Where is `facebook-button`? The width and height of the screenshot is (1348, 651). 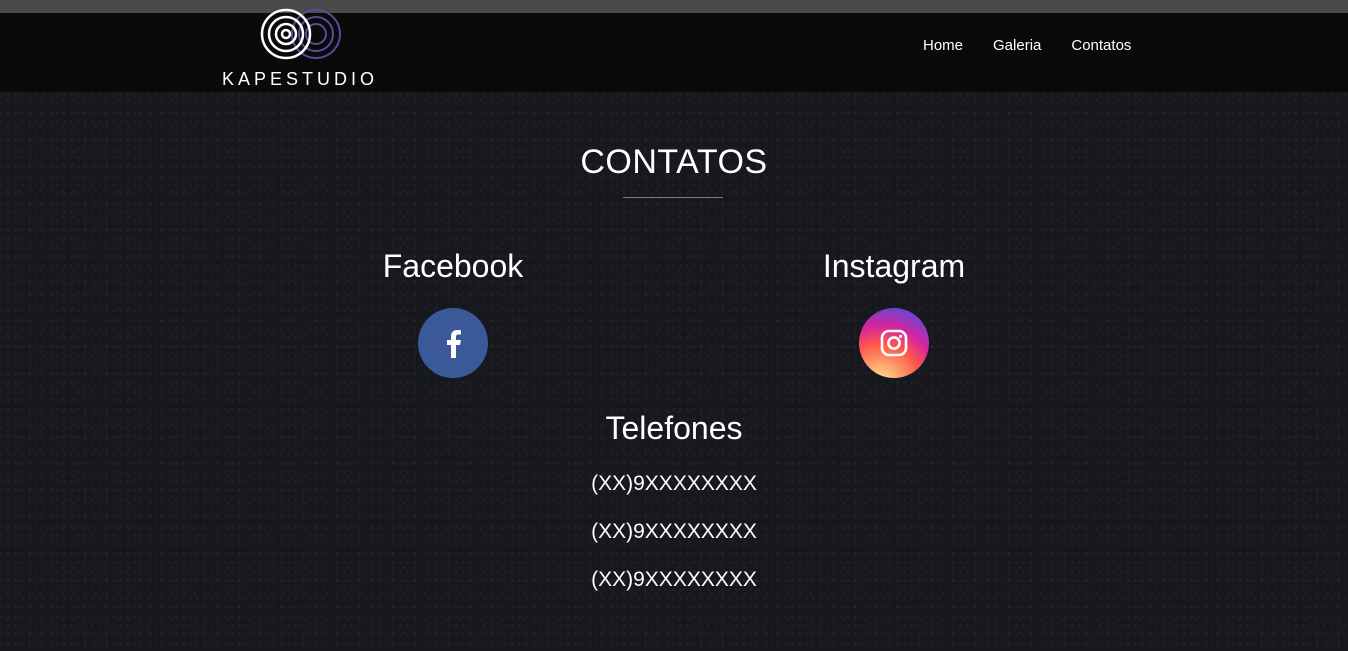 facebook-button is located at coordinates (453, 343).